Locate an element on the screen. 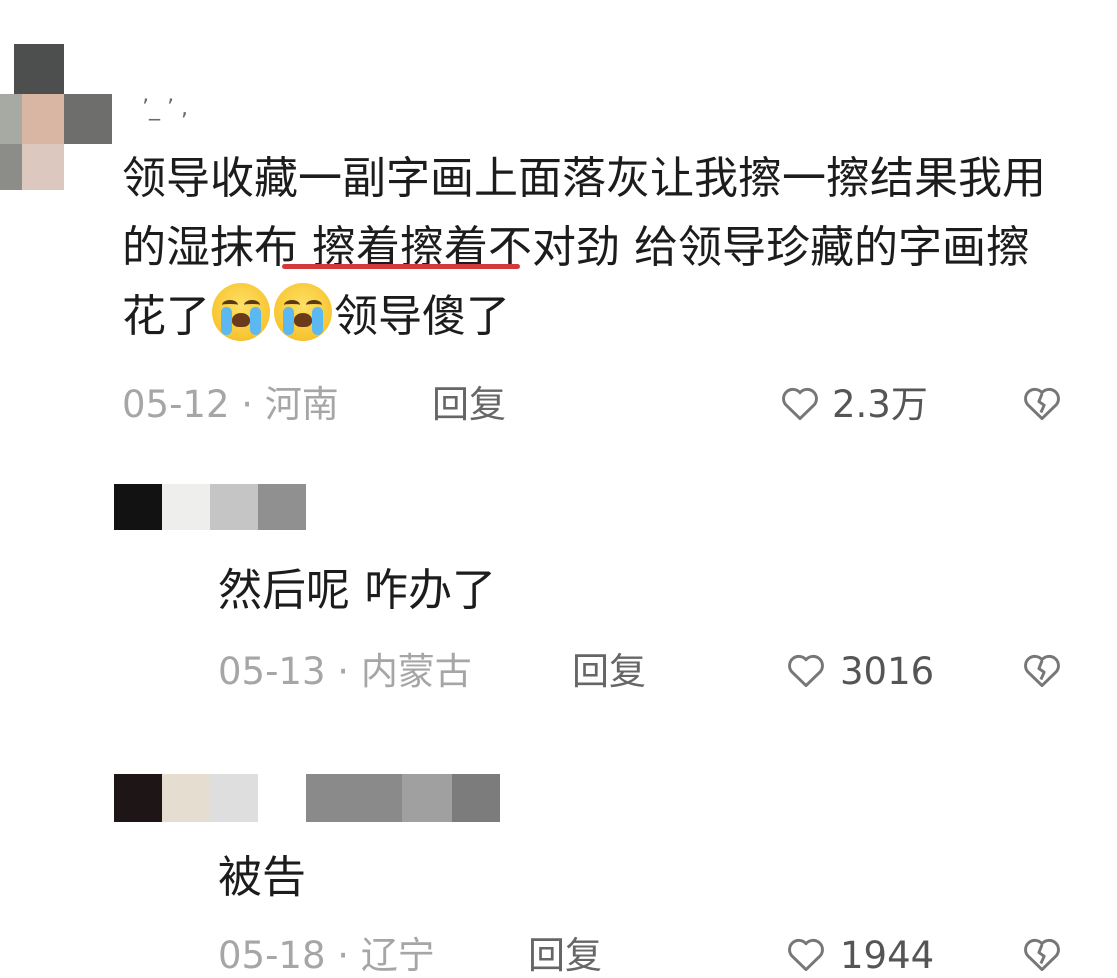 Image resolution: width=1117 pixels, height=978 pixels. reply-meta: 05-13 · 内蒙古 is located at coordinates (345, 672).